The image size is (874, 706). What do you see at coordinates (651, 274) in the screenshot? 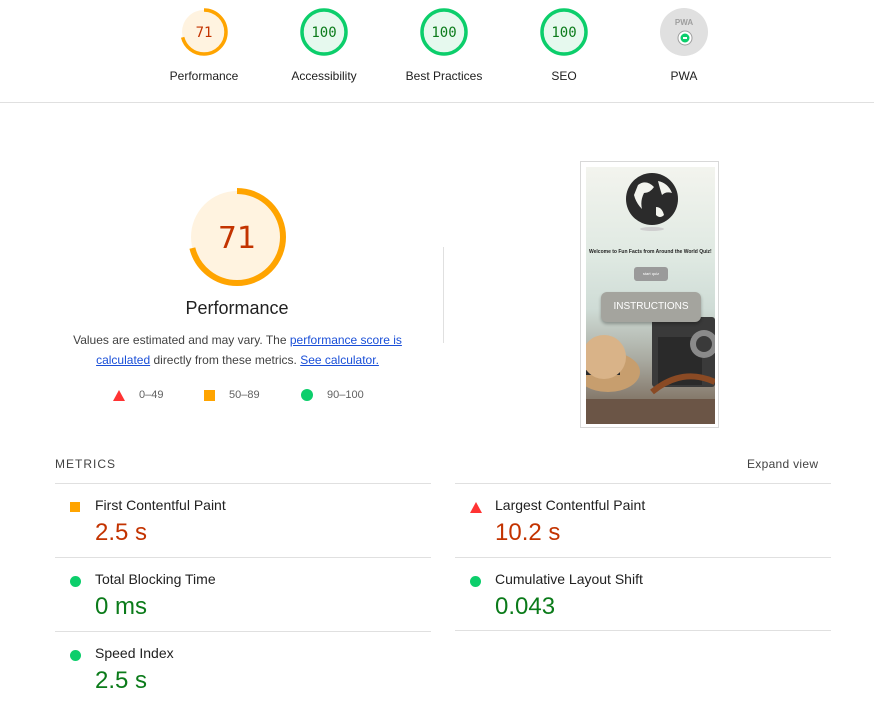
I see `screenshot-start-button: start quiz` at bounding box center [651, 274].